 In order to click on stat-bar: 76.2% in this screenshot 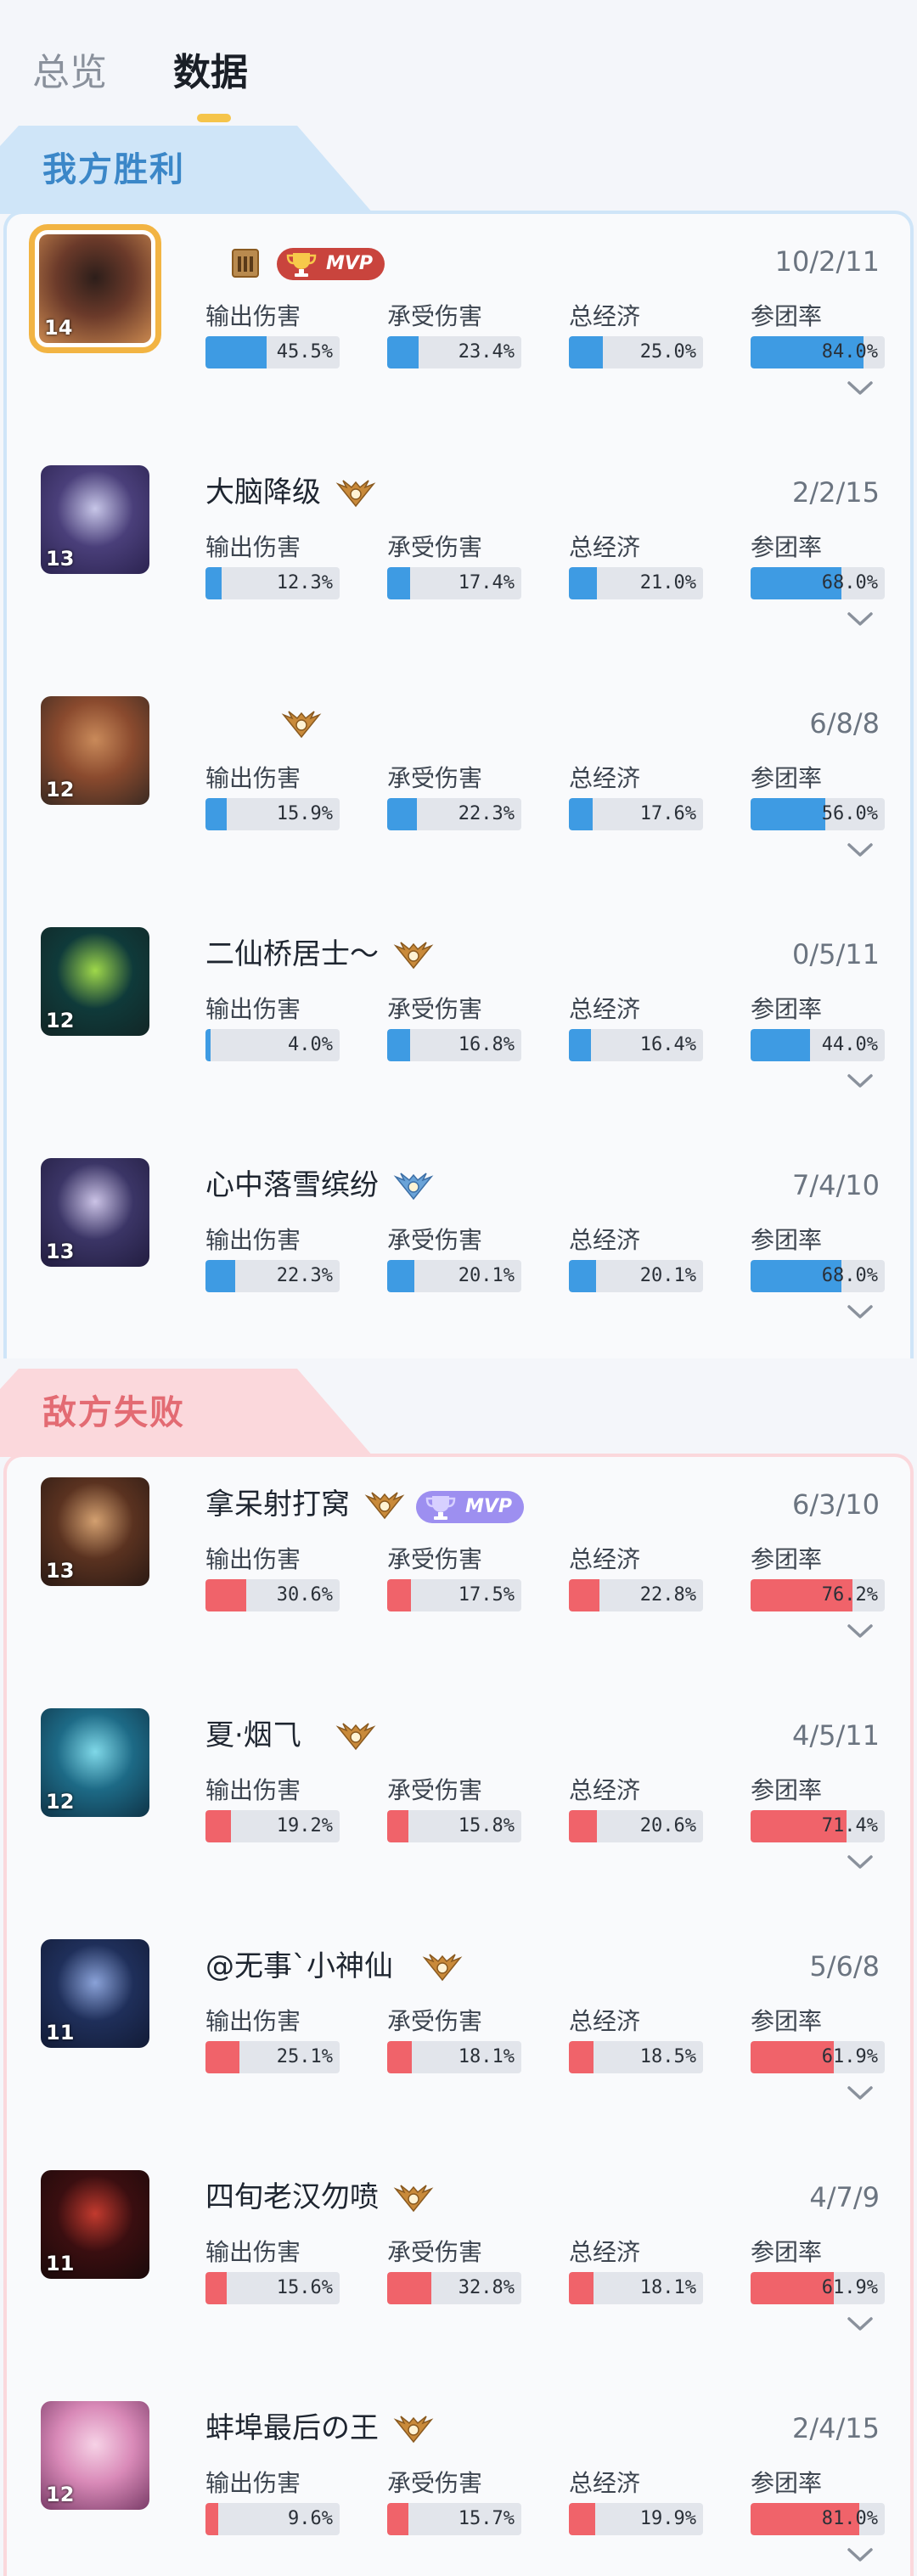, I will do `click(818, 1595)`.